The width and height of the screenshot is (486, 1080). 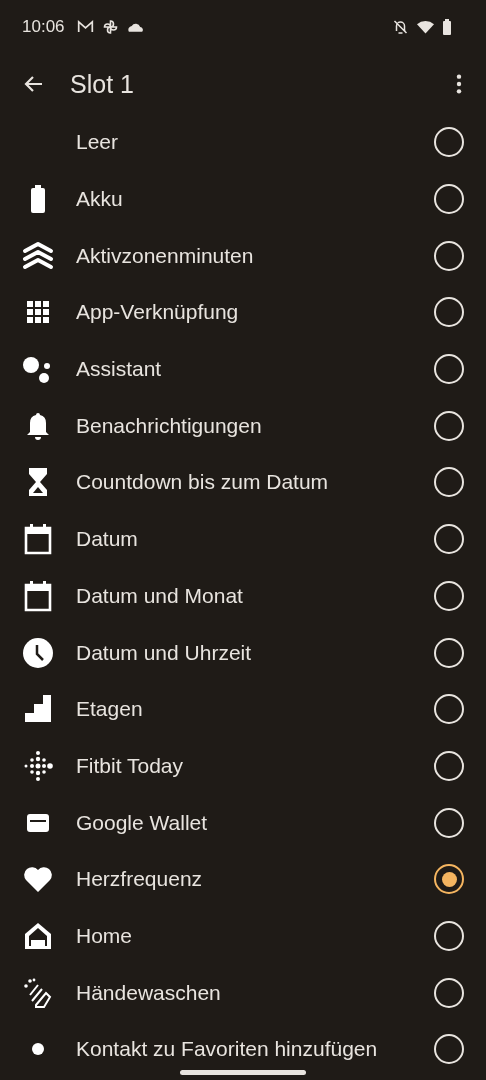 I want to click on chevrons-icon, so click(x=38, y=255).